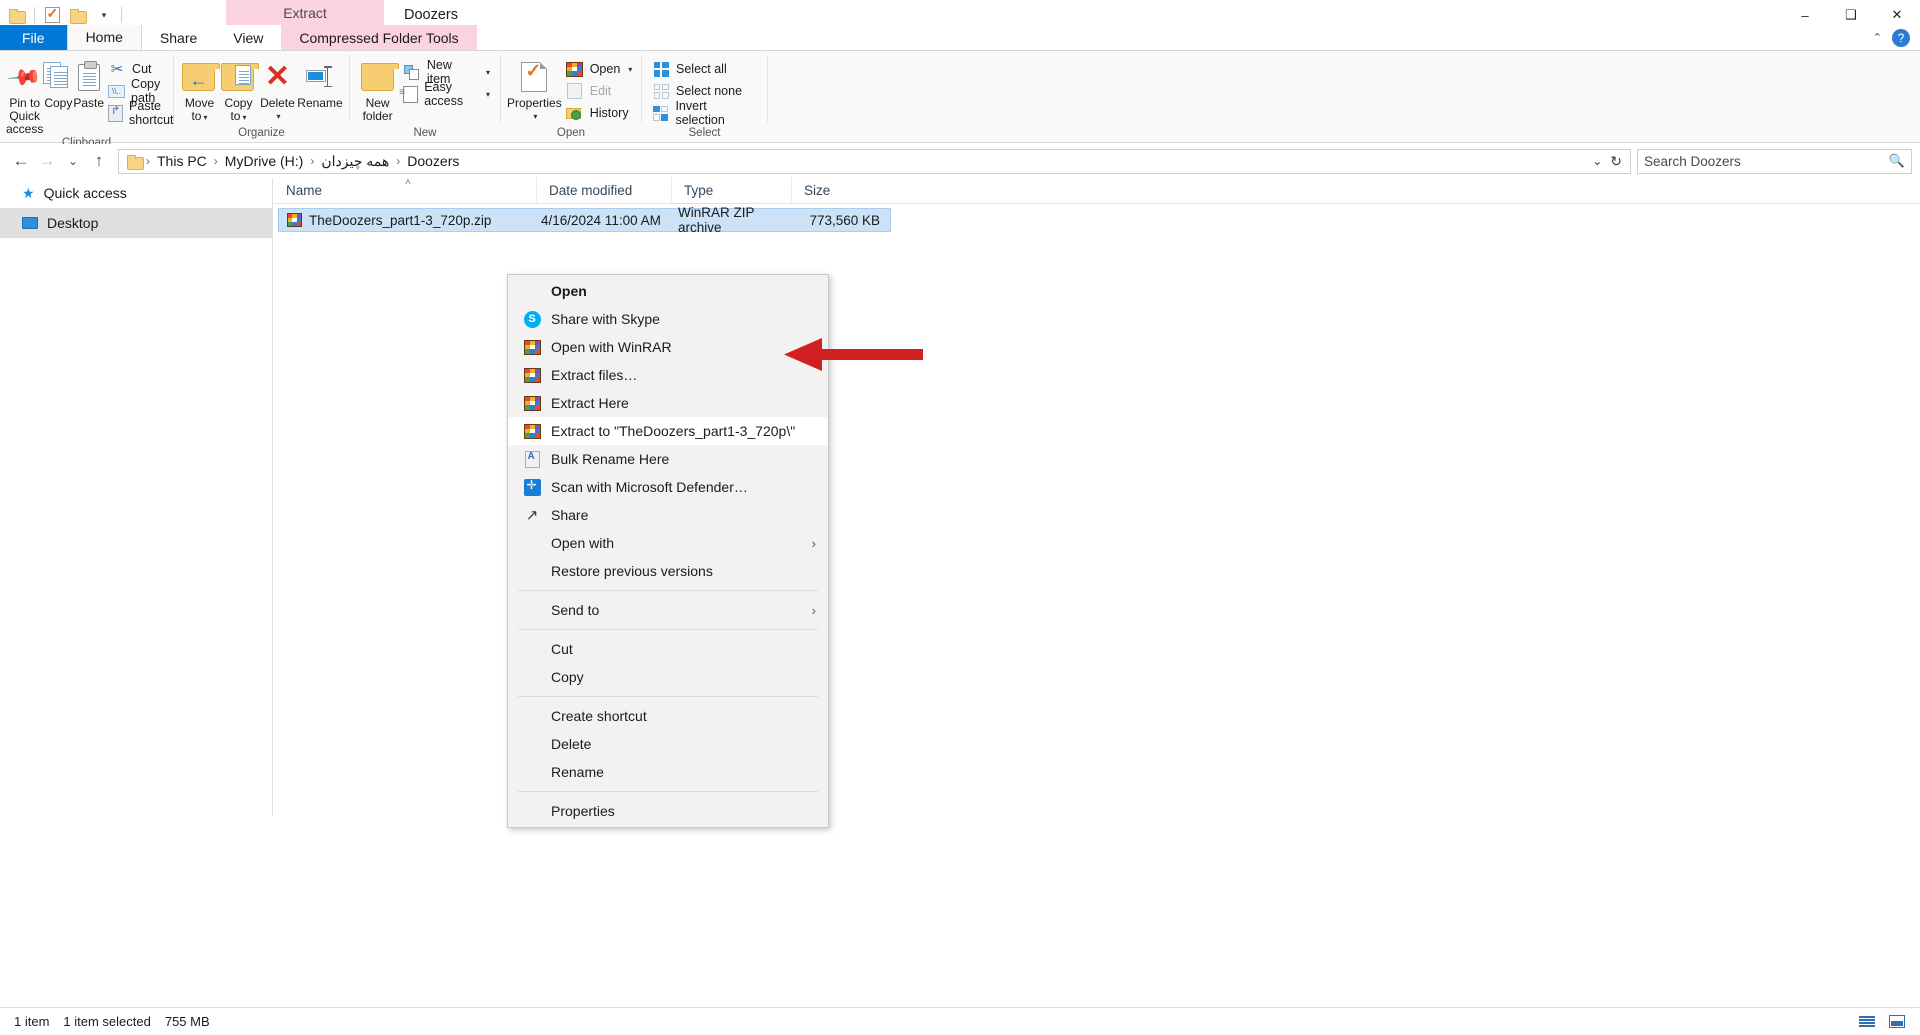 This screenshot has height=1035, width=1920. I want to click on column-header-date-modified: Date modified, so click(603, 190).